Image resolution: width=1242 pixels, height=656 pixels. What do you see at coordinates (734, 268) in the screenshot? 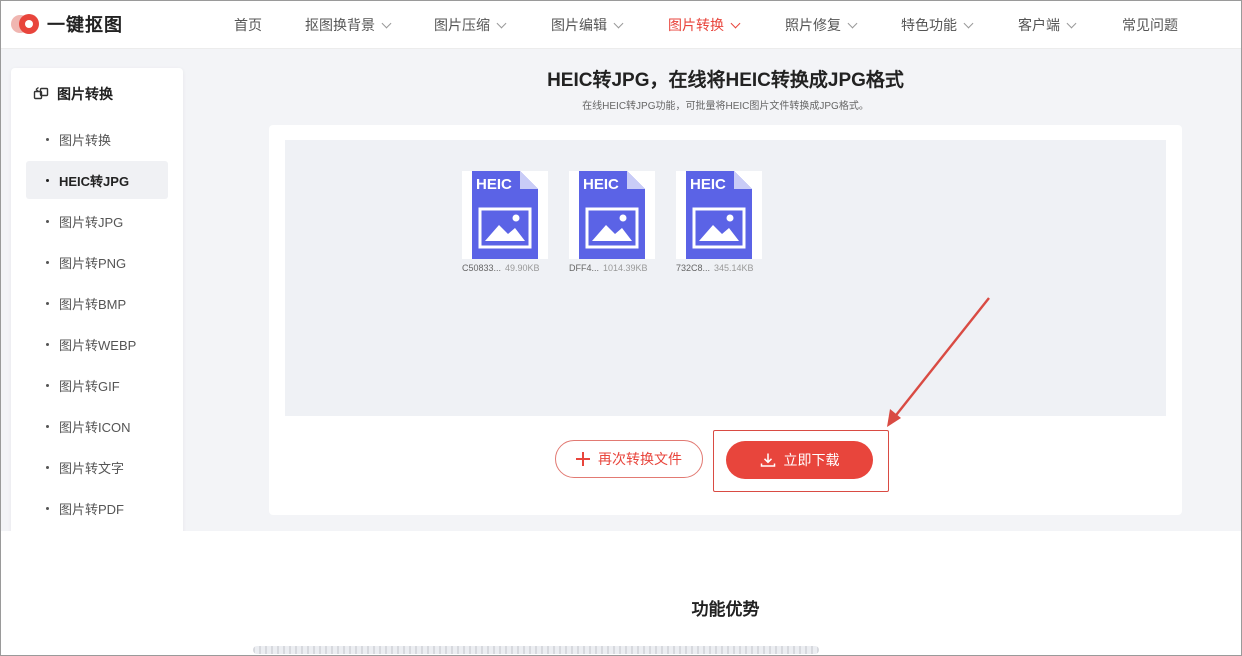
I see `file-size: 345.14KB` at bounding box center [734, 268].